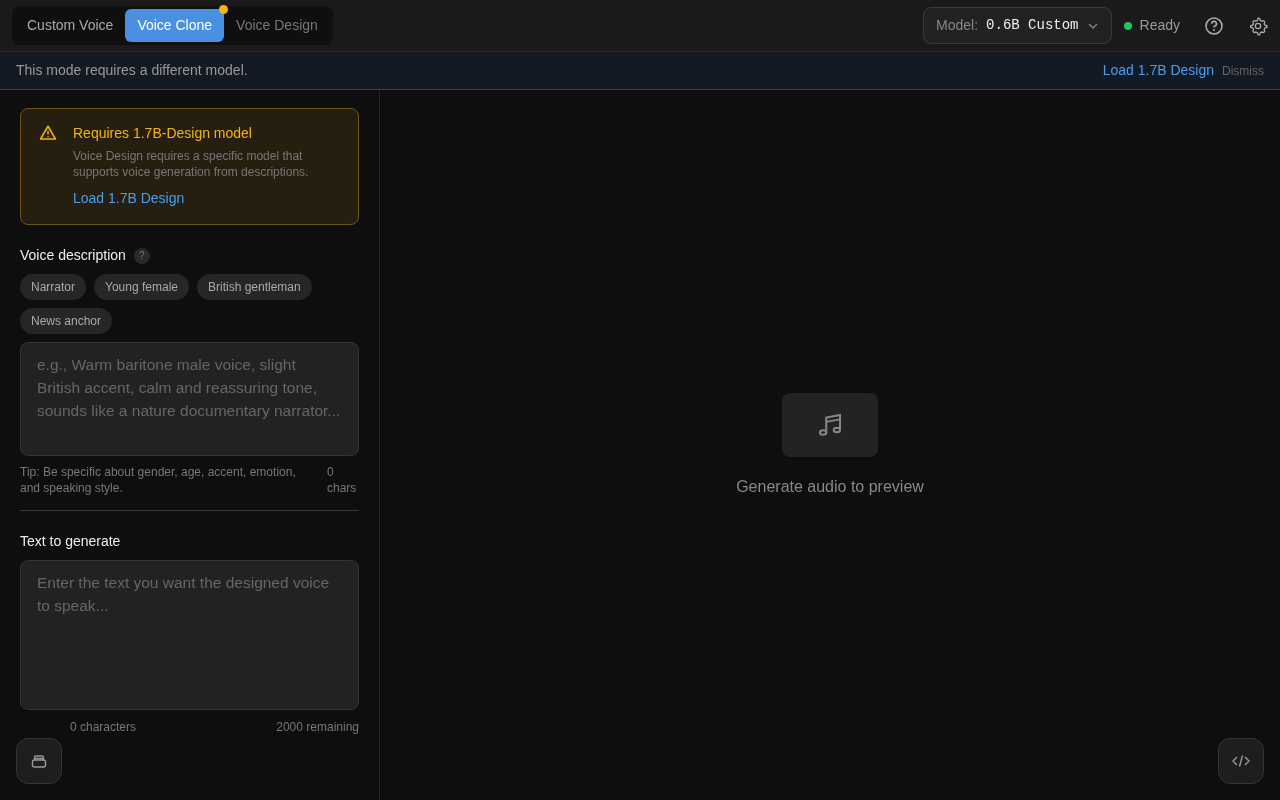 Image resolution: width=1280 pixels, height=800 pixels. Describe the element at coordinates (1159, 25) in the screenshot. I see `status-label: Ready` at that location.